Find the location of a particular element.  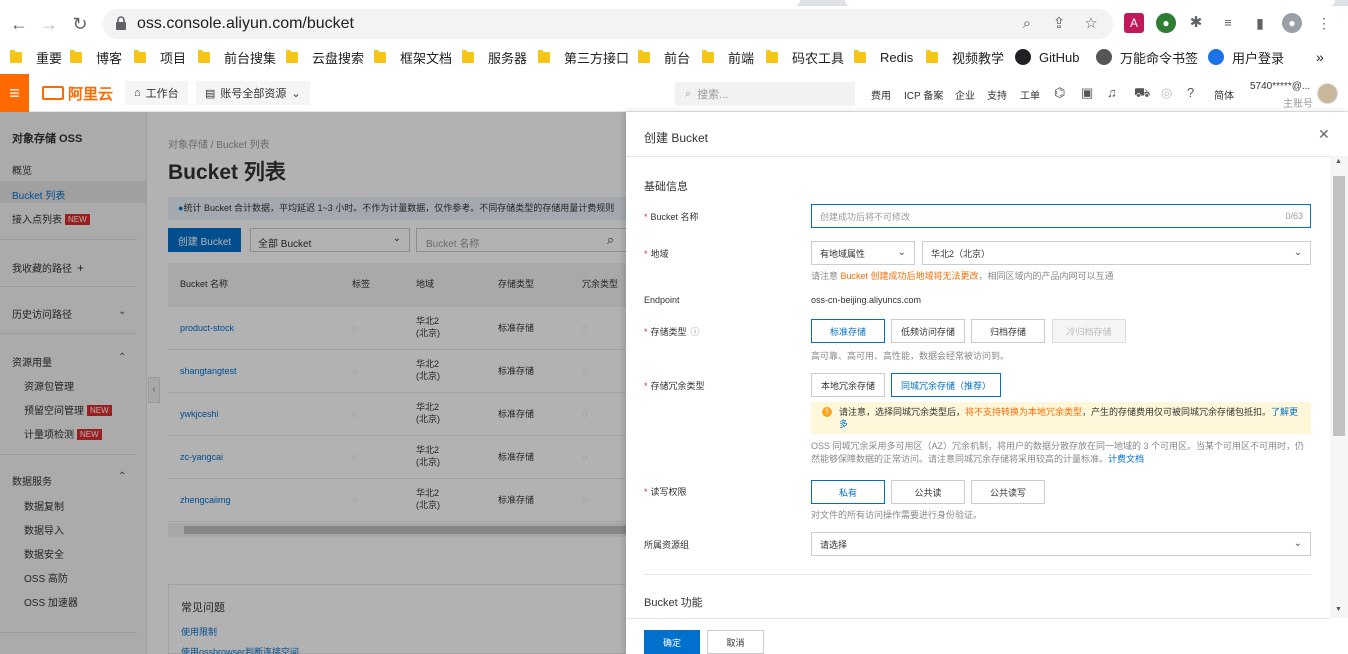

list-icon: ▤ is located at coordinates (210, 93).